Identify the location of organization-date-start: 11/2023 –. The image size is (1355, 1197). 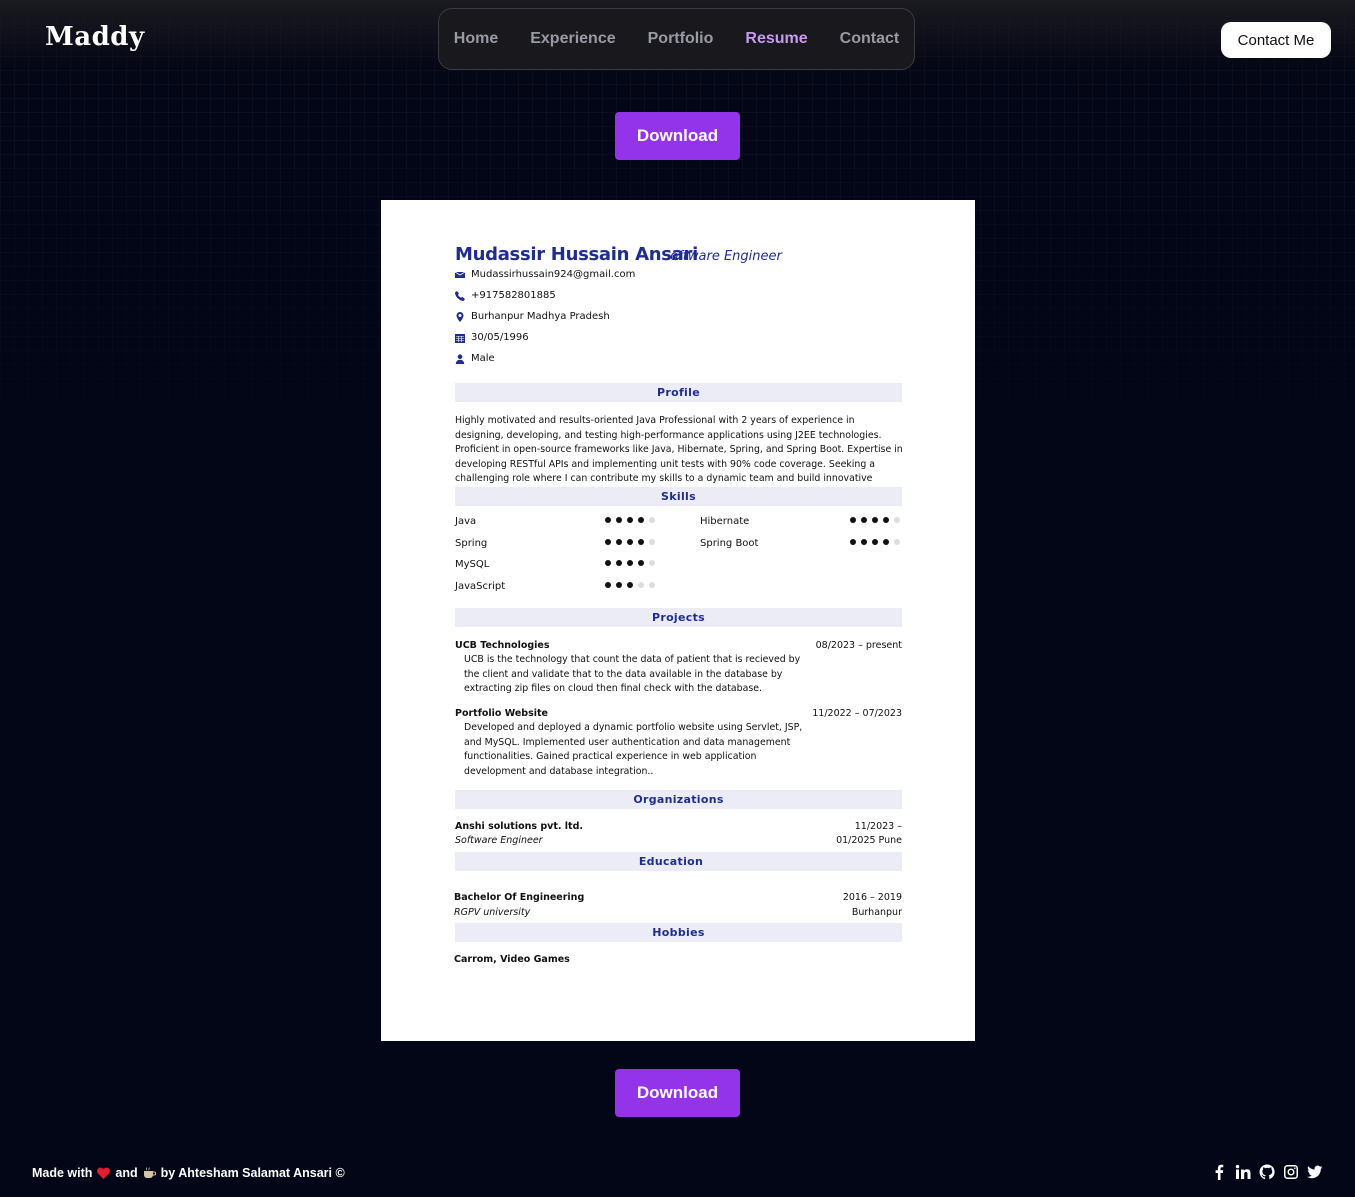
(878, 826).